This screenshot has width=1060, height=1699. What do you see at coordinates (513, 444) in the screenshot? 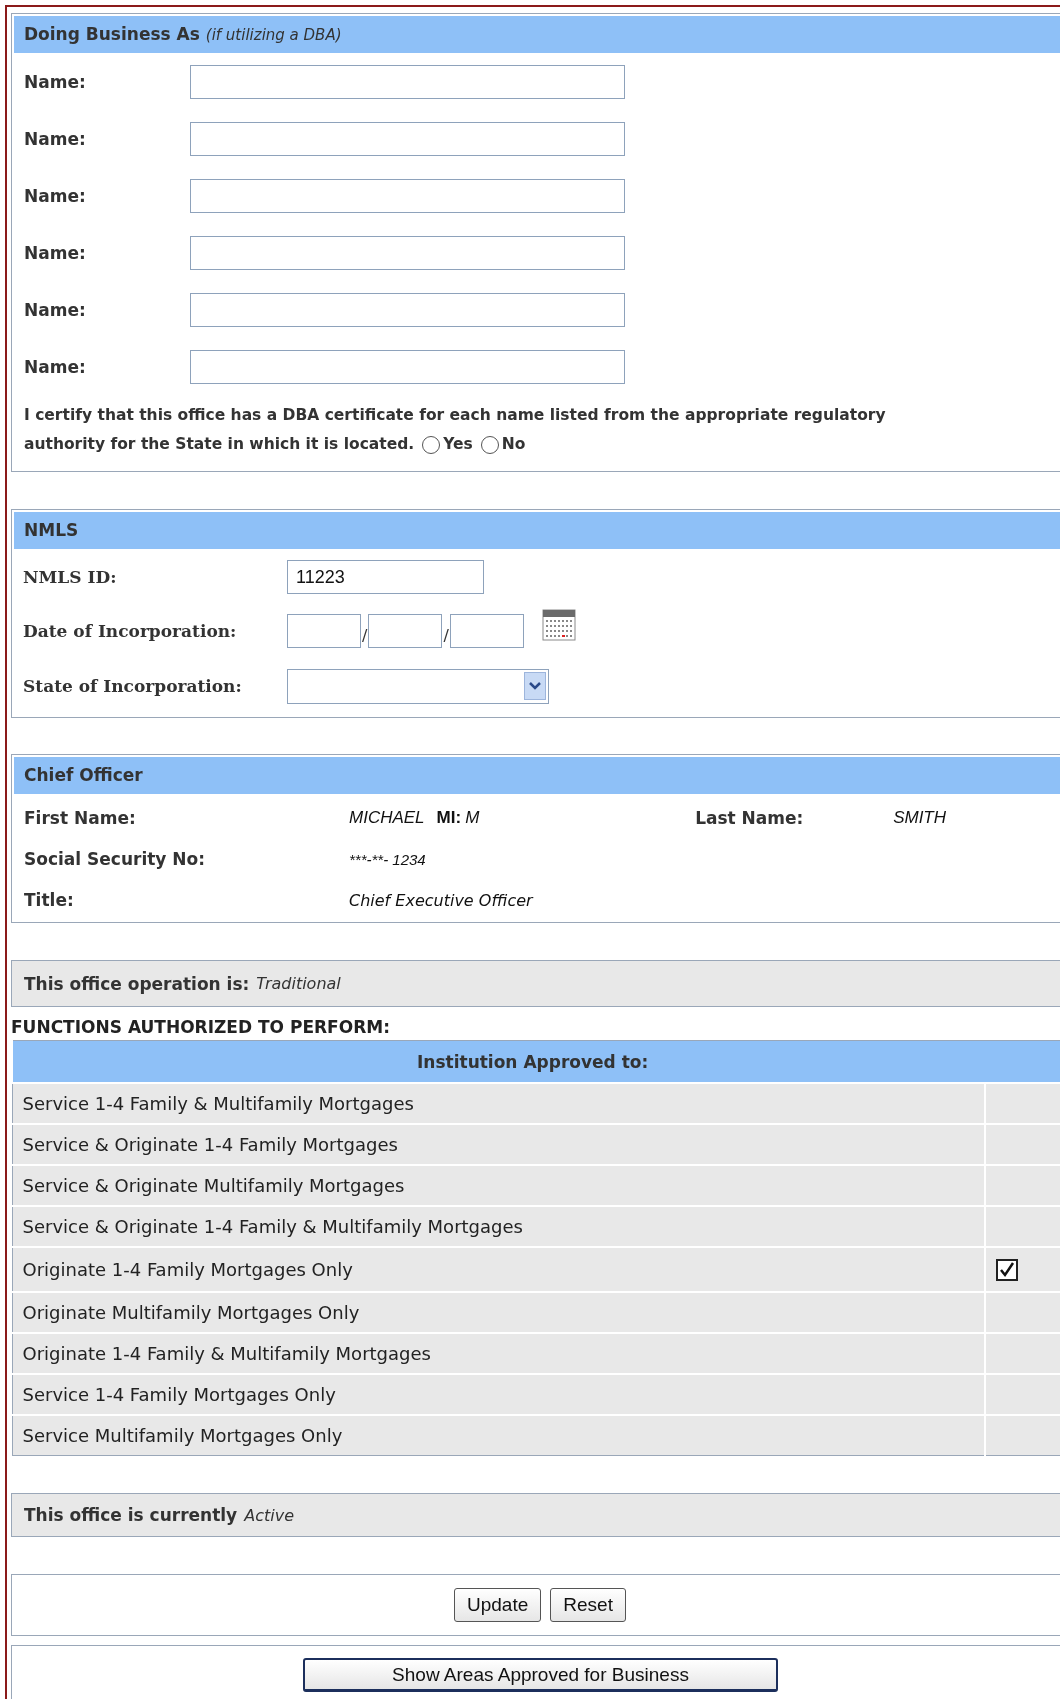
I see `radio-label: No` at bounding box center [513, 444].